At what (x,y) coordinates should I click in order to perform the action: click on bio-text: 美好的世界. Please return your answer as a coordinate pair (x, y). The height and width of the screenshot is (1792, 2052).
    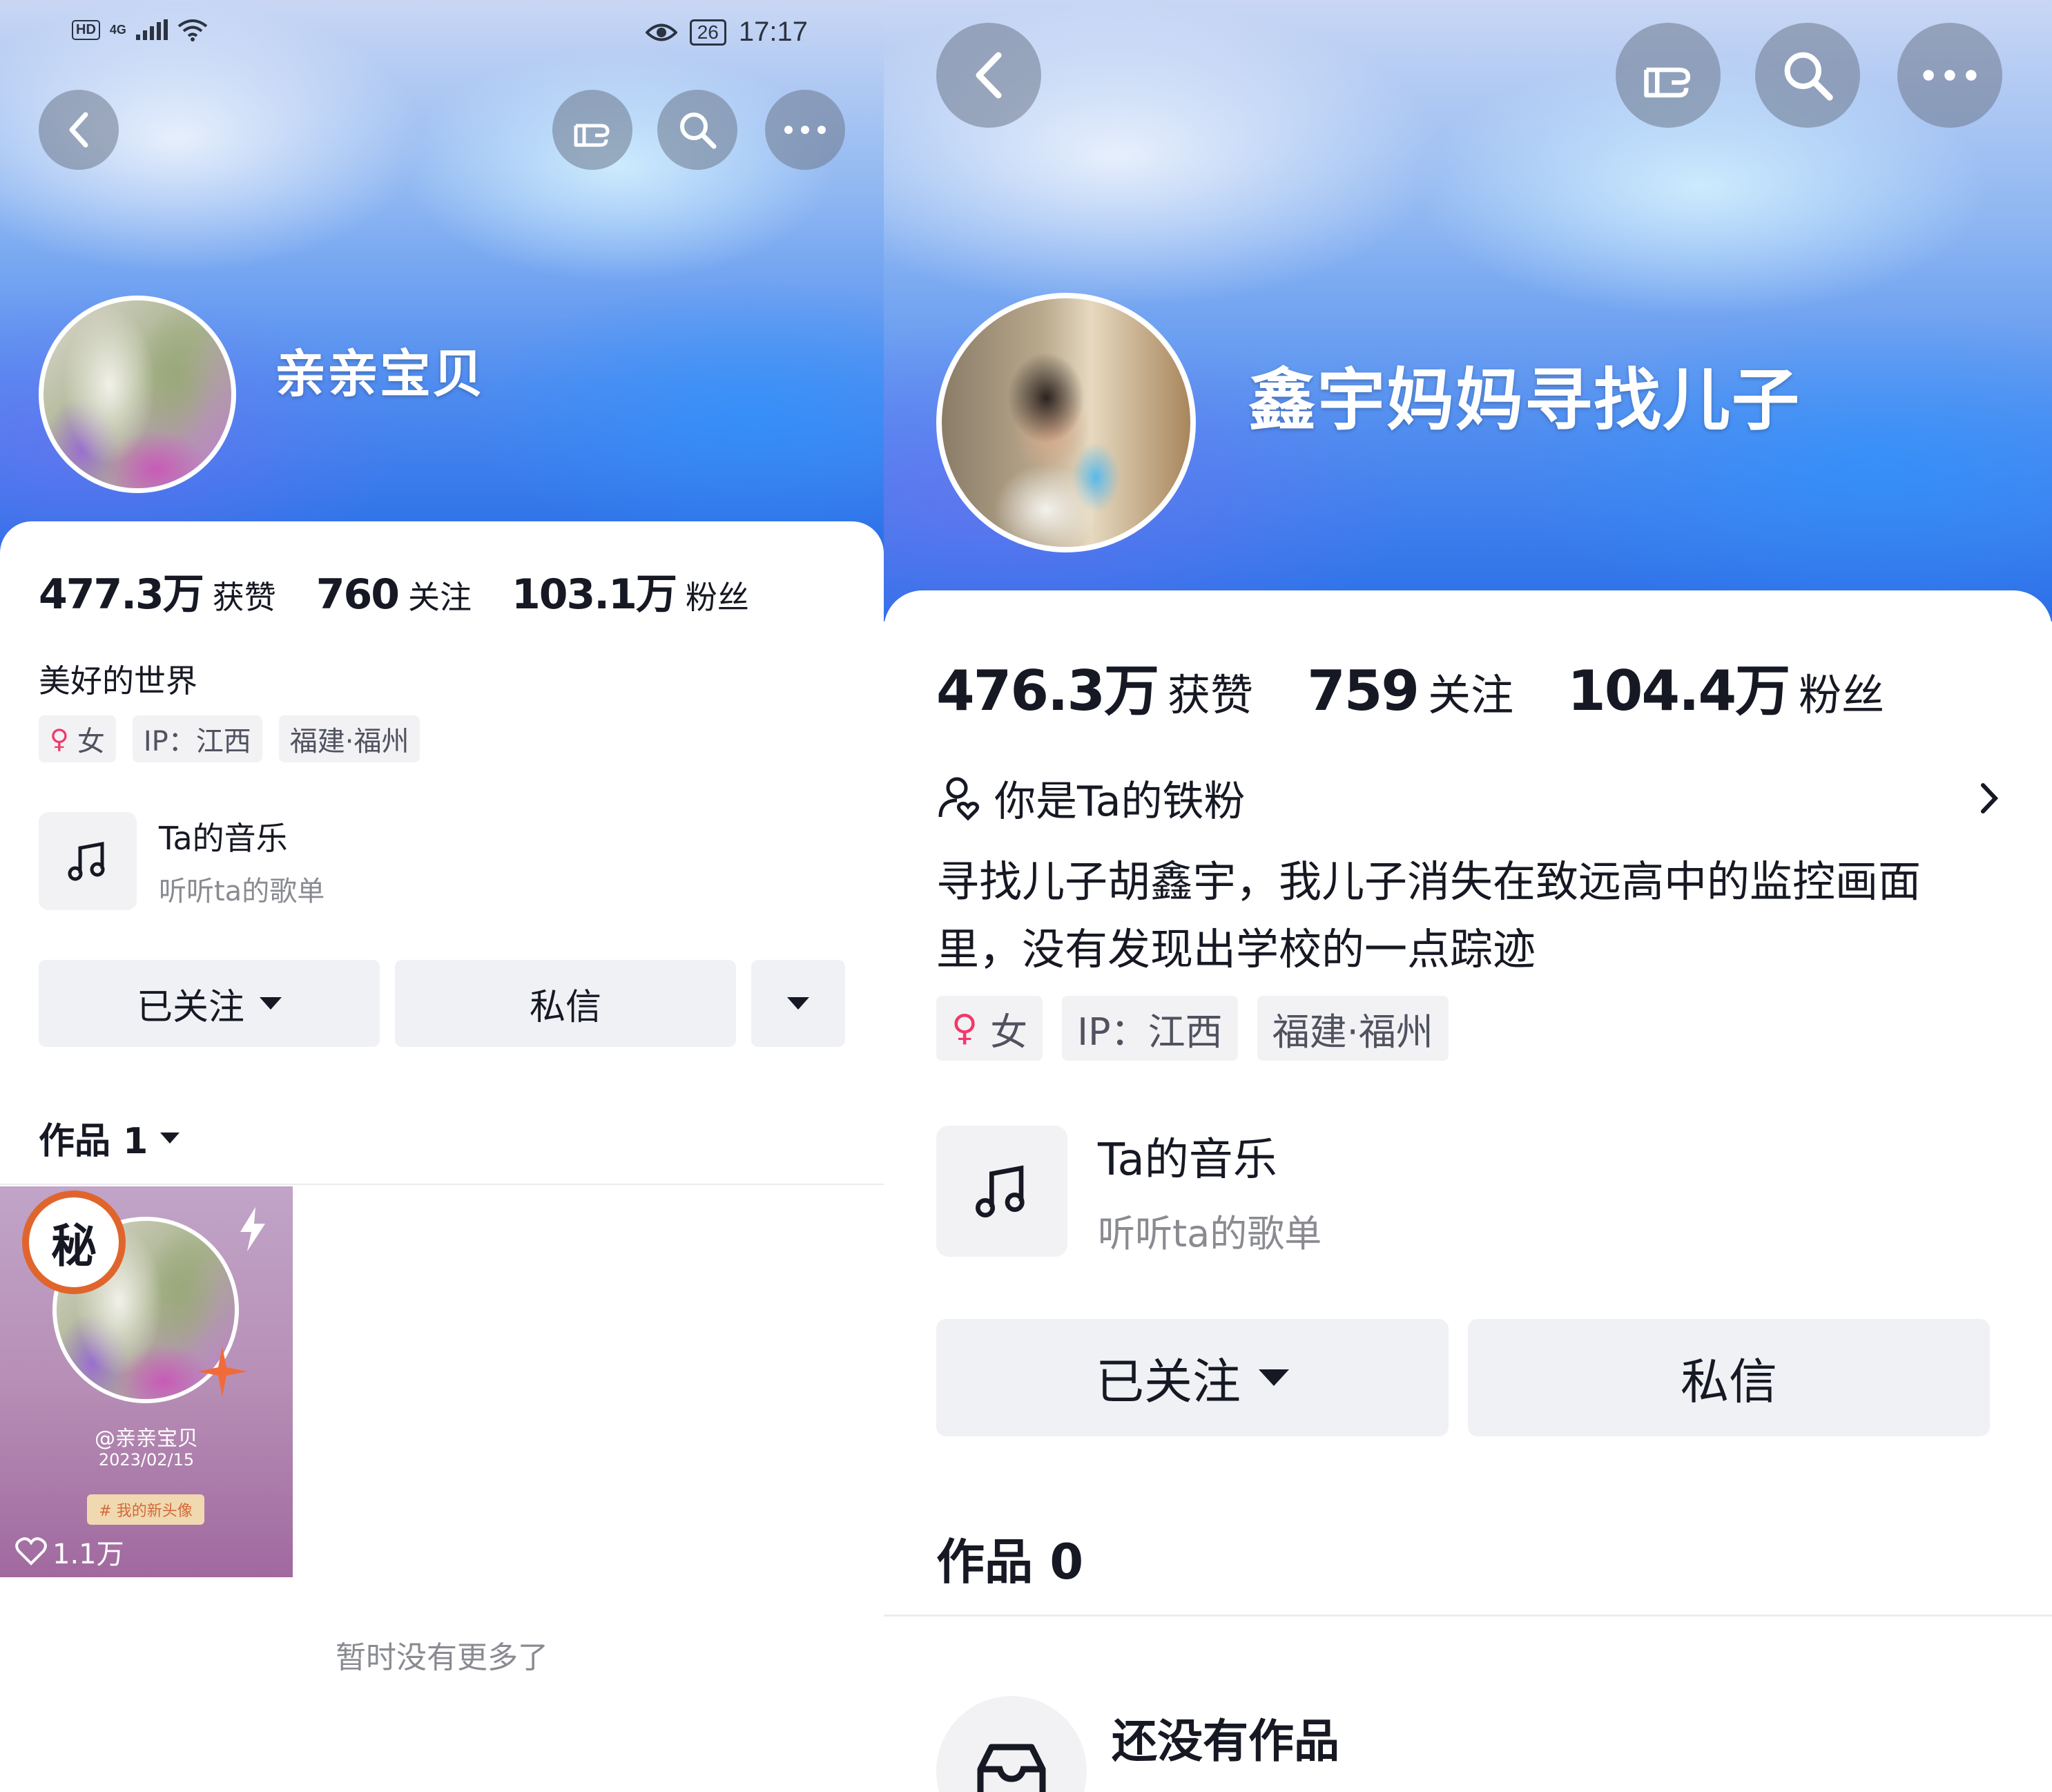
    Looking at the image, I should click on (118, 681).